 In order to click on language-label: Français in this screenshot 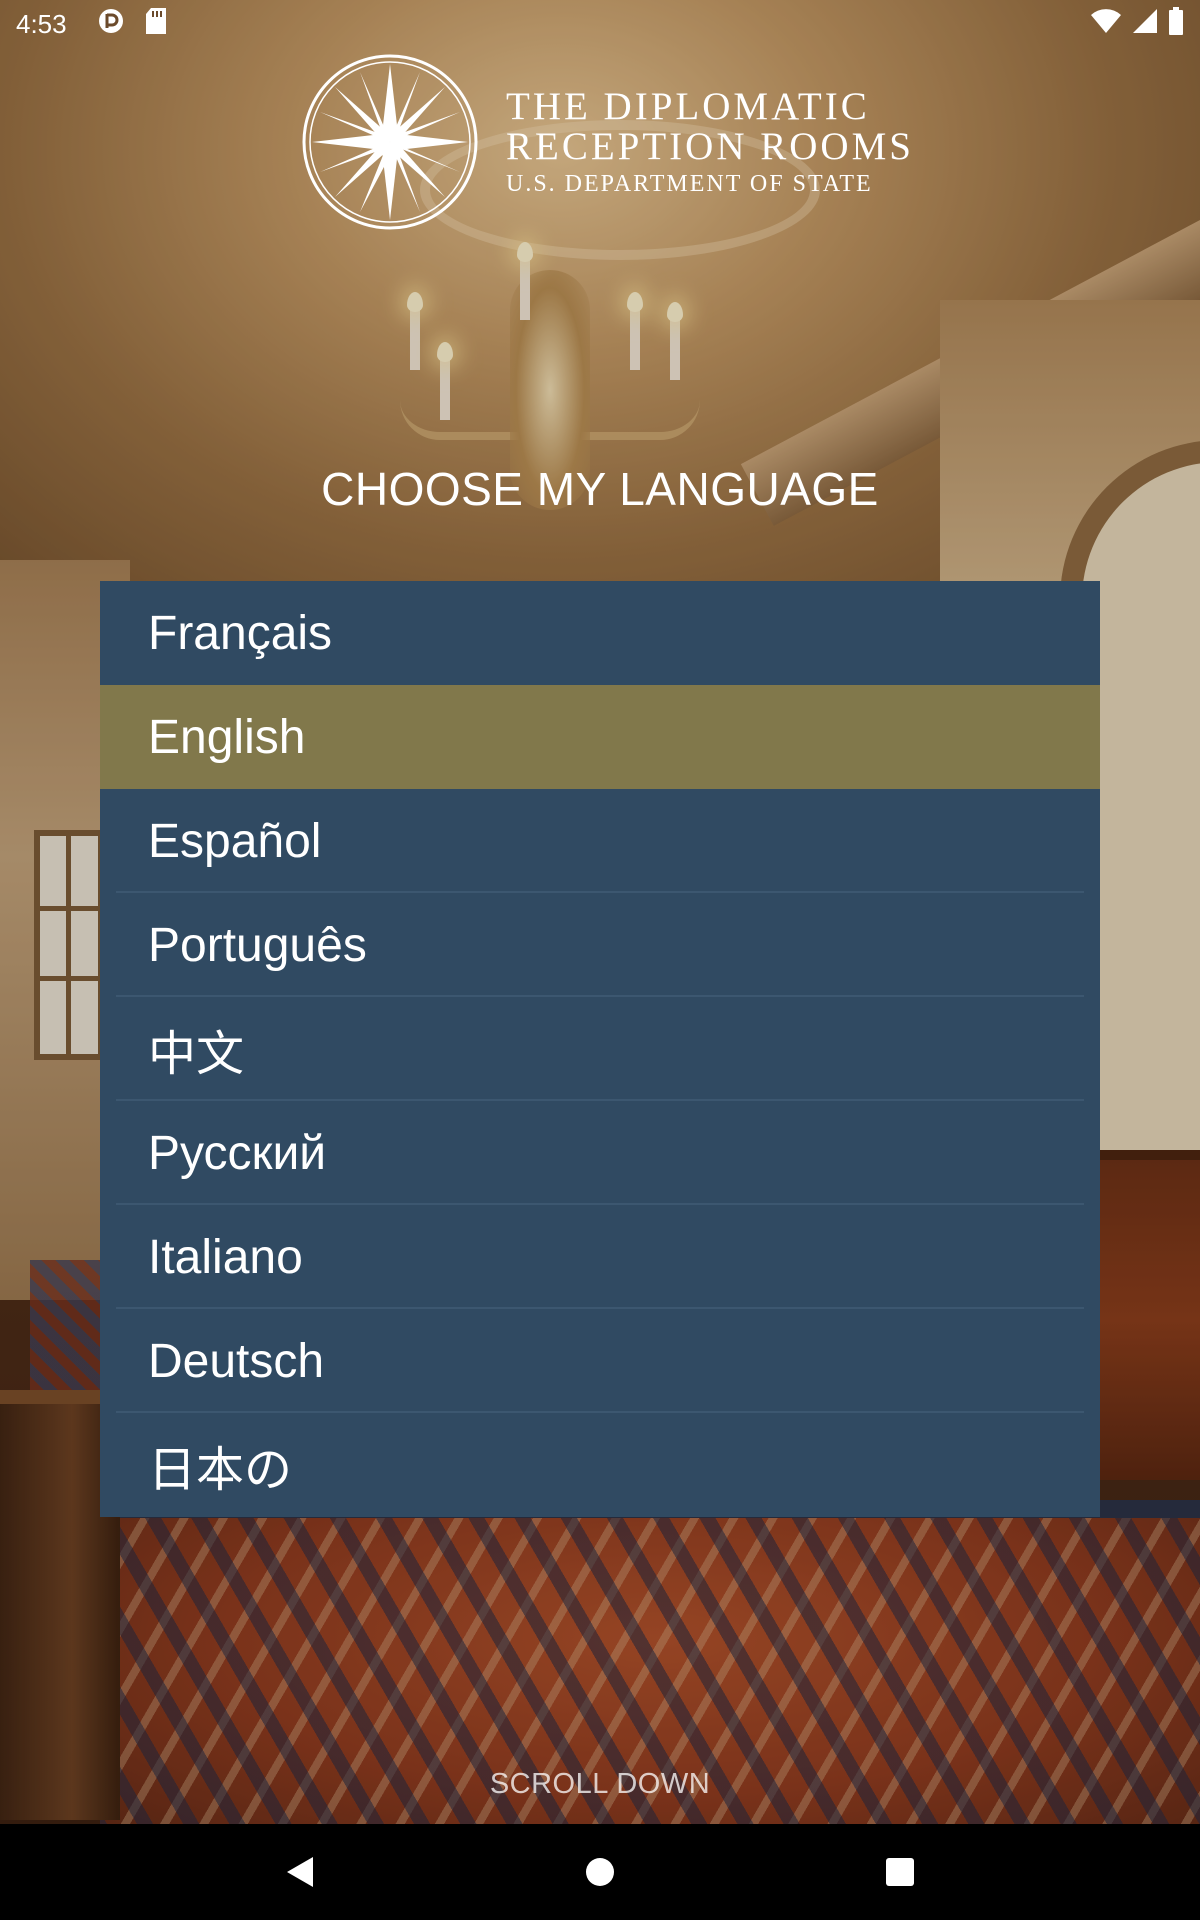, I will do `click(240, 633)`.